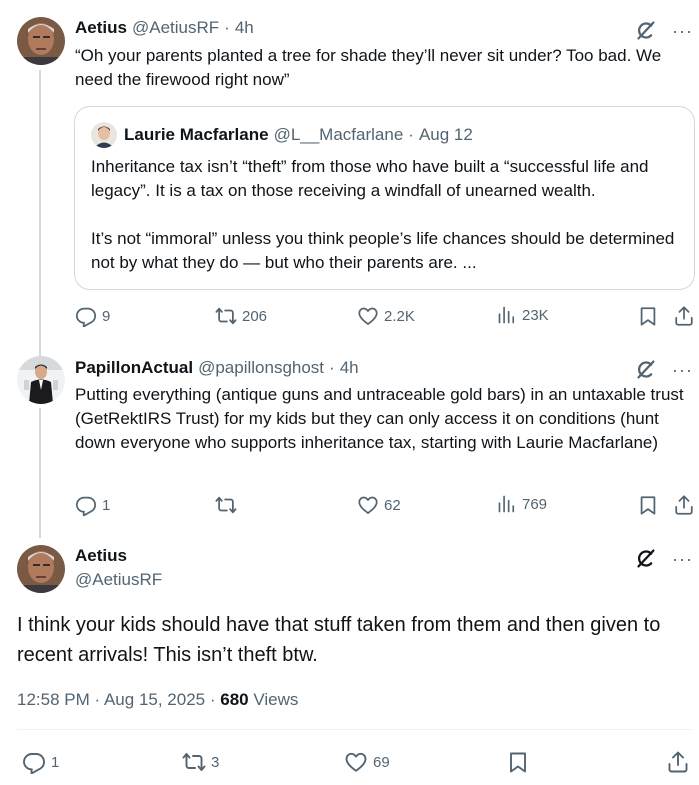 Image resolution: width=699 pixels, height=785 pixels. What do you see at coordinates (106, 316) in the screenshot?
I see `reply-count: 9` at bounding box center [106, 316].